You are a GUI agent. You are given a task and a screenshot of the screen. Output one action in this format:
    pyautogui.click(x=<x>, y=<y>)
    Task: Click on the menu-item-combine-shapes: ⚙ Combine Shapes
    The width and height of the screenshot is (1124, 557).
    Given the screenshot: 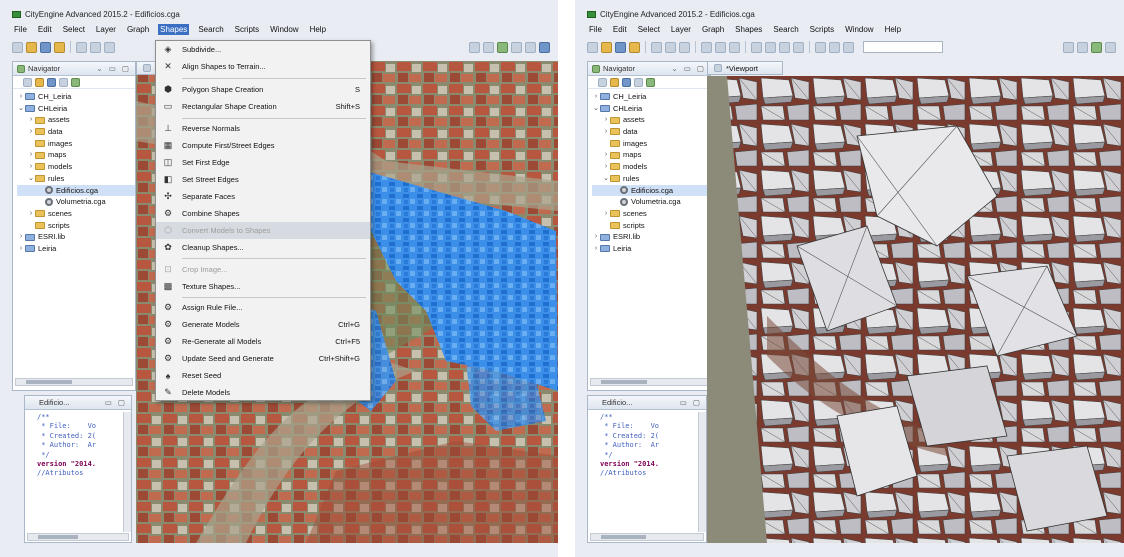 What is the action you would take?
    pyautogui.click(x=263, y=213)
    